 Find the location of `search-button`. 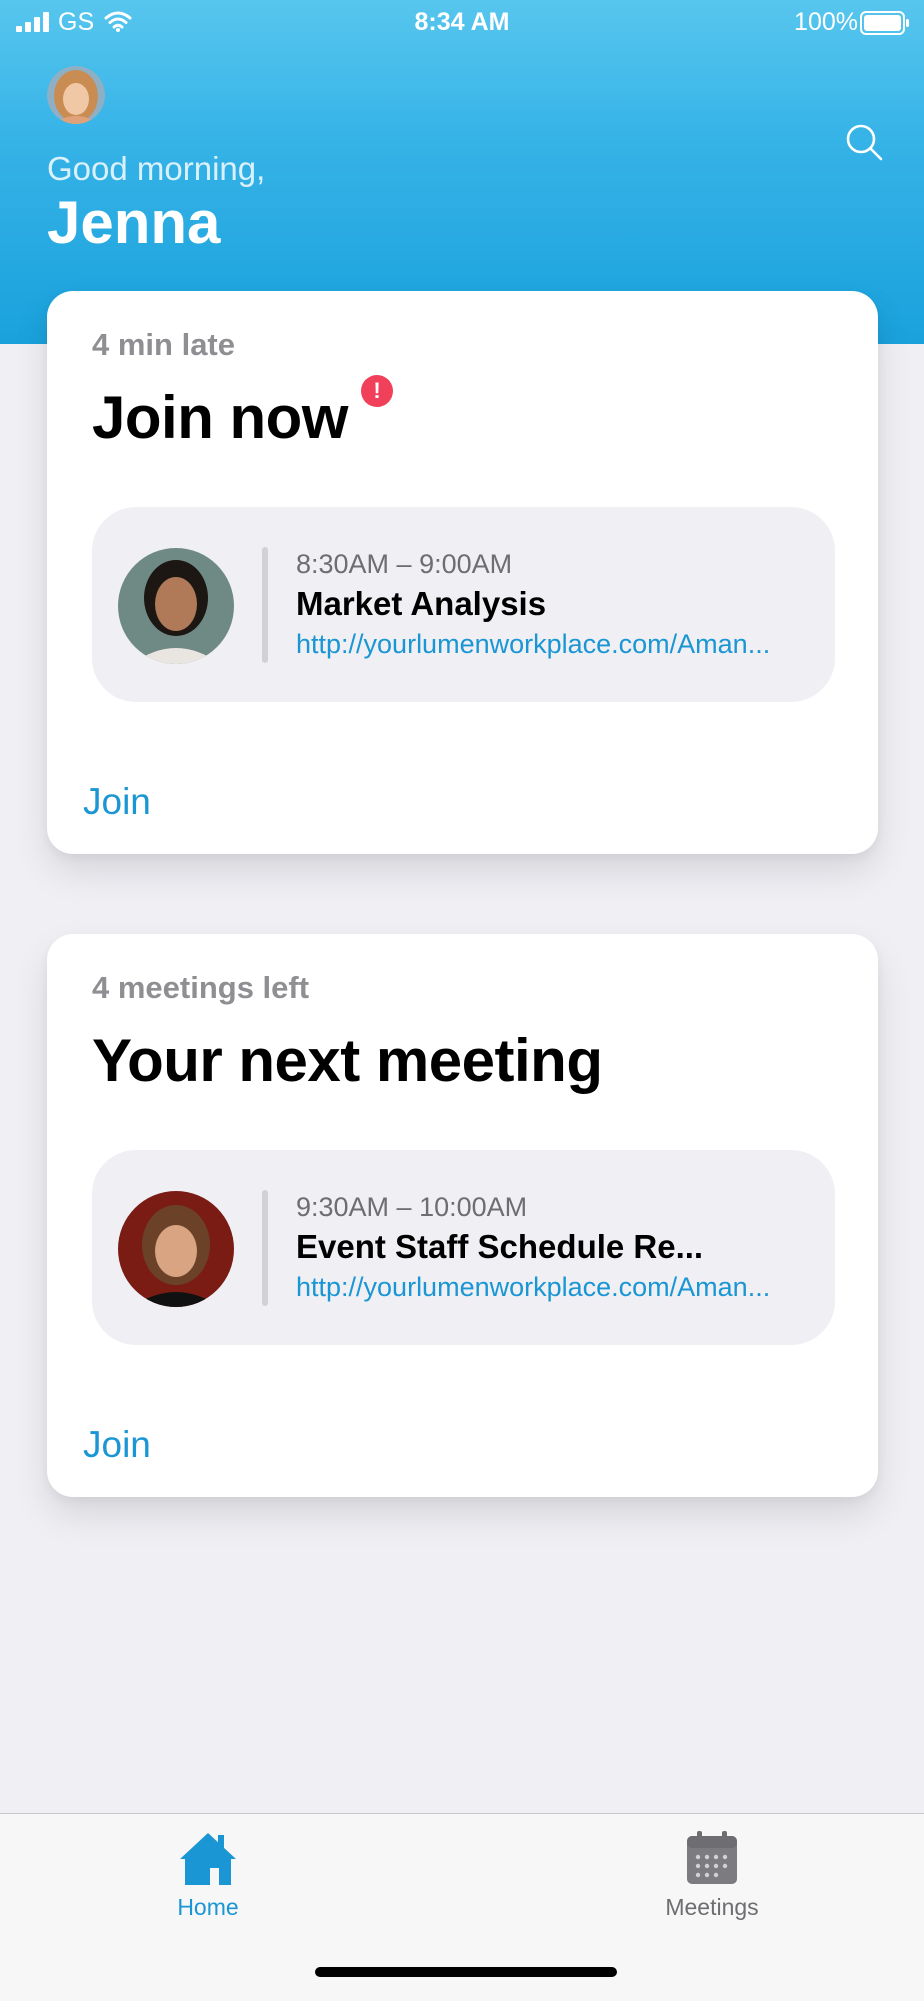

search-button is located at coordinates (864, 142).